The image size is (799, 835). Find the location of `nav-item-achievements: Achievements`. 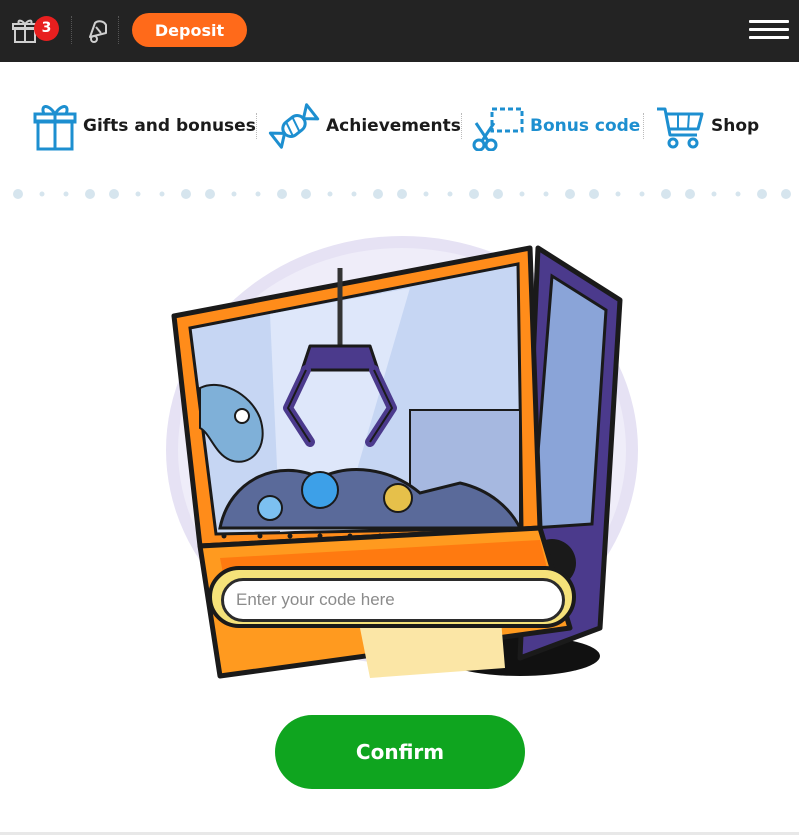

nav-item-achievements: Achievements is located at coordinates (364, 126).